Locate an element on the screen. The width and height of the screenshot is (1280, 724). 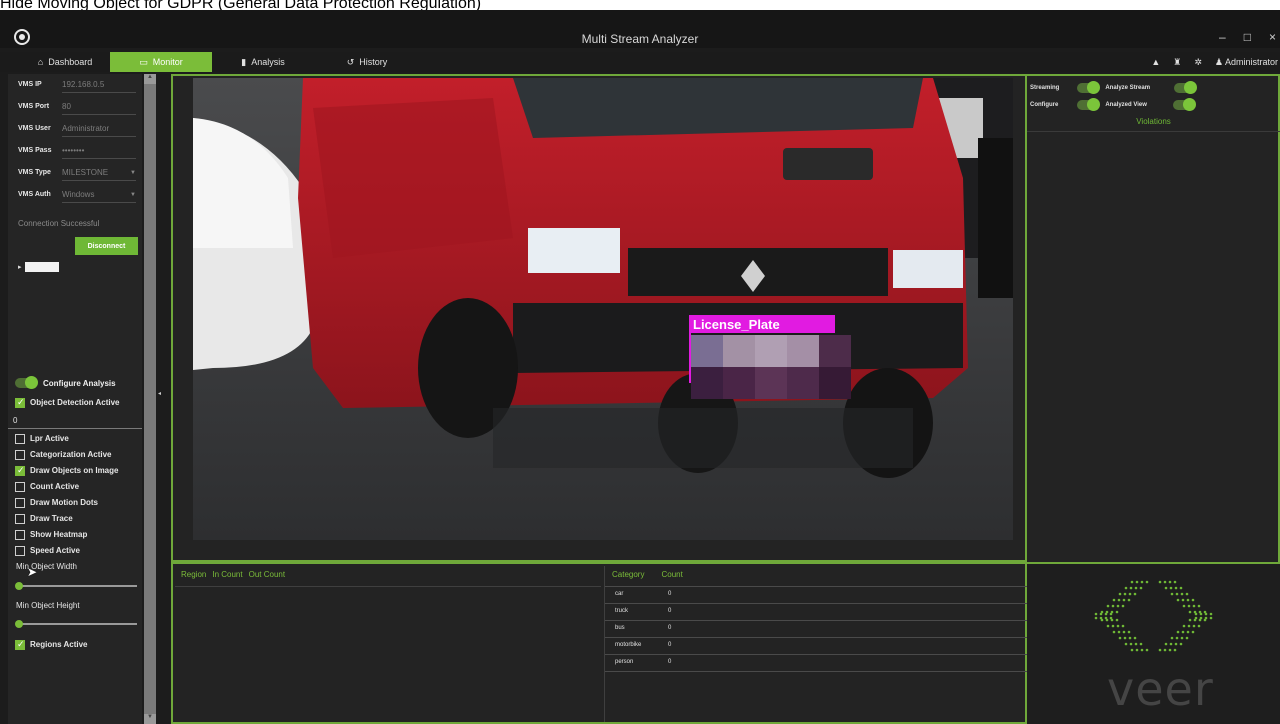
vms-auth-value: Windows is located at coordinates (78, 194).